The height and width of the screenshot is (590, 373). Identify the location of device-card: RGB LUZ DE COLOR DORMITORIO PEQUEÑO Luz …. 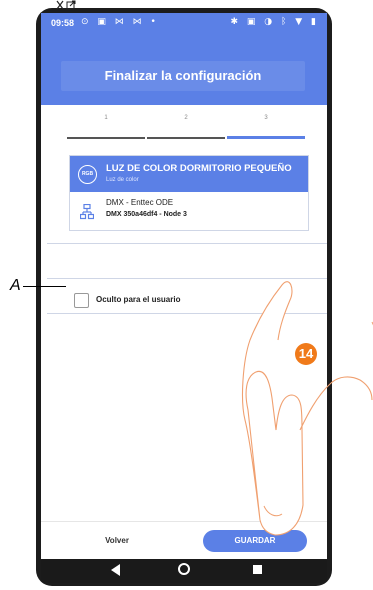
(189, 193).